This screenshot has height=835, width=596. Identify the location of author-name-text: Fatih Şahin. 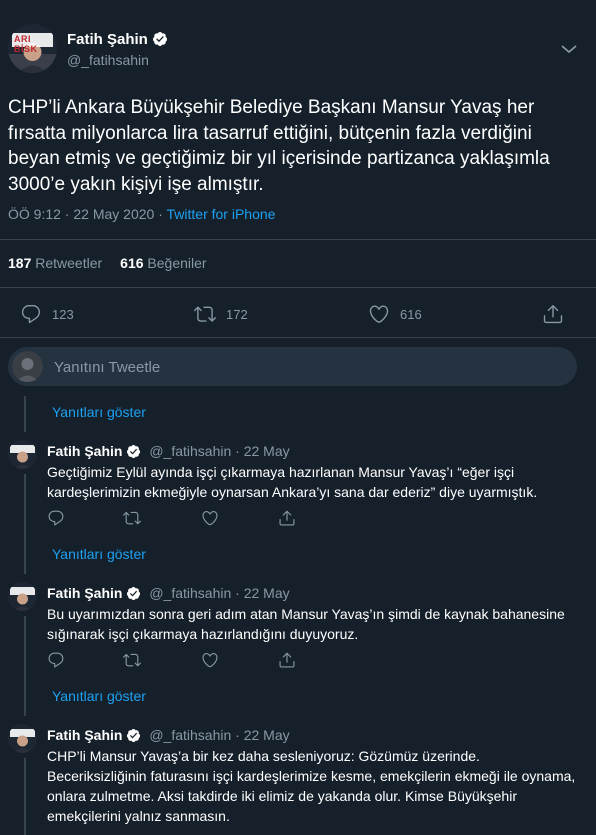
(107, 39).